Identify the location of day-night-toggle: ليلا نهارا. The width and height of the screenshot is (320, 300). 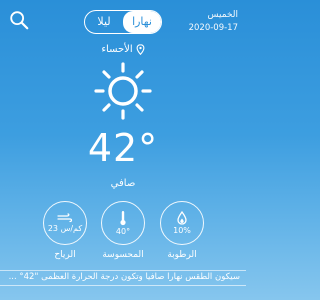
(123, 22).